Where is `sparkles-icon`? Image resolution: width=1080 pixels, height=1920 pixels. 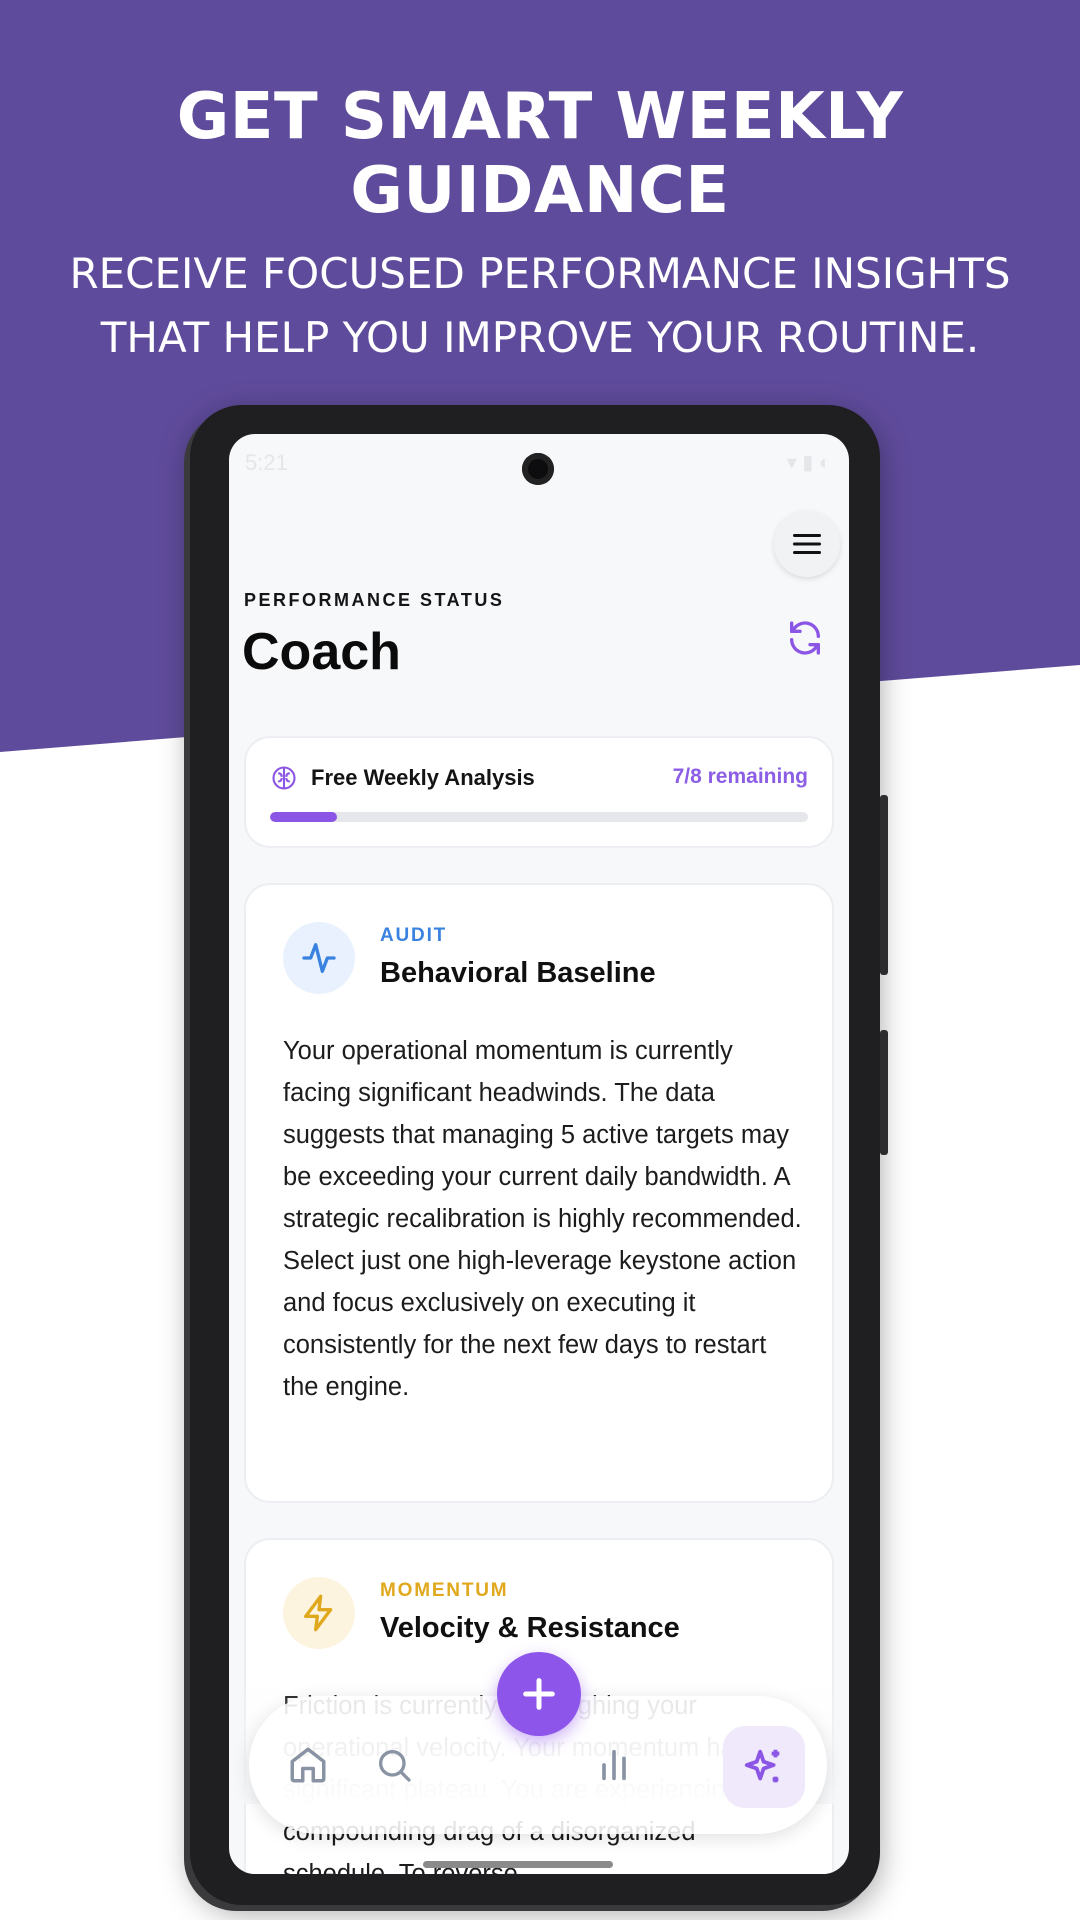 sparkles-icon is located at coordinates (762, 1766).